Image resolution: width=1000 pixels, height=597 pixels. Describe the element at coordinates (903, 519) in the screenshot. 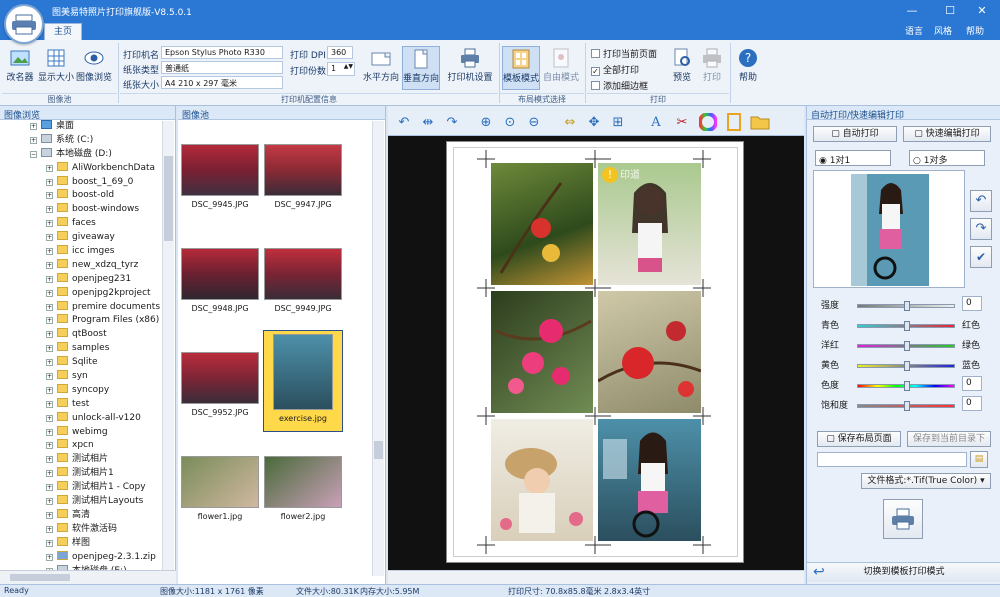

I see `print-now-button` at that location.